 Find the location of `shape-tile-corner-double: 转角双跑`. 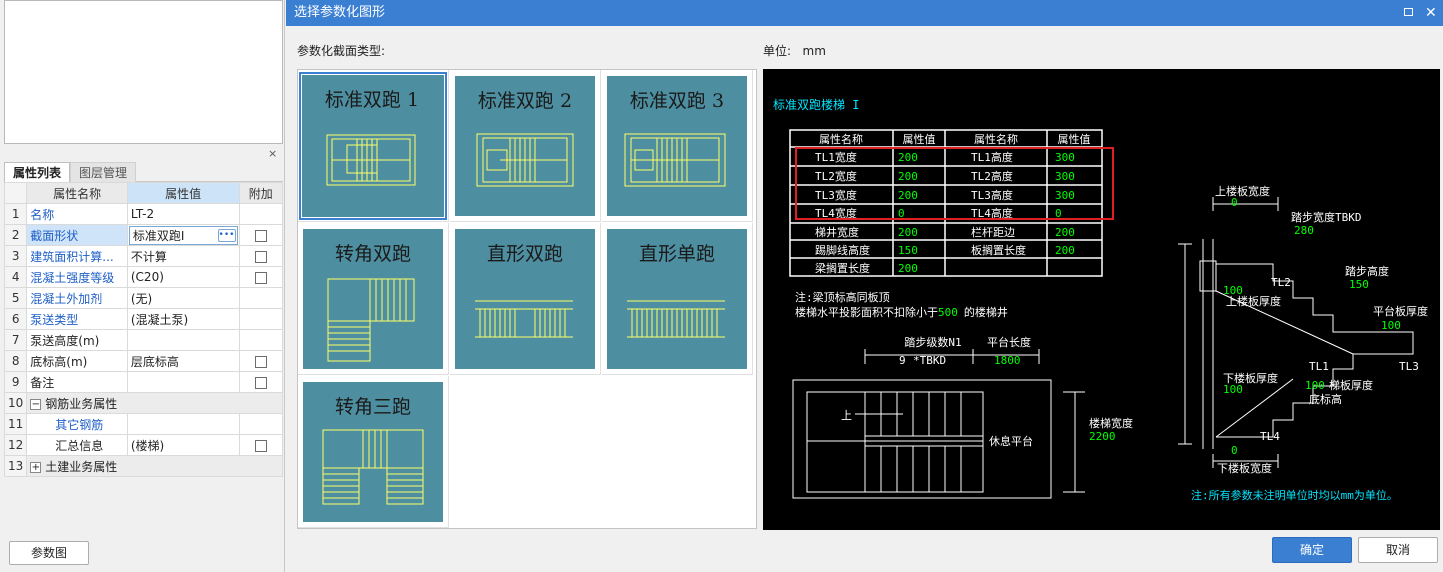

shape-tile-corner-double: 转角双跑 is located at coordinates (373, 299).